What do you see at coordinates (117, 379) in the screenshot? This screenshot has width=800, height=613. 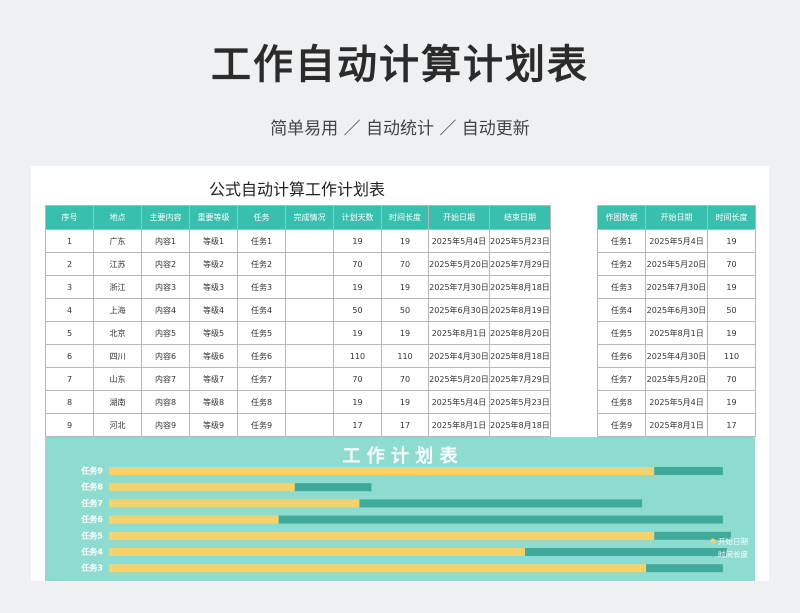 I see `table-cell: 山东` at bounding box center [117, 379].